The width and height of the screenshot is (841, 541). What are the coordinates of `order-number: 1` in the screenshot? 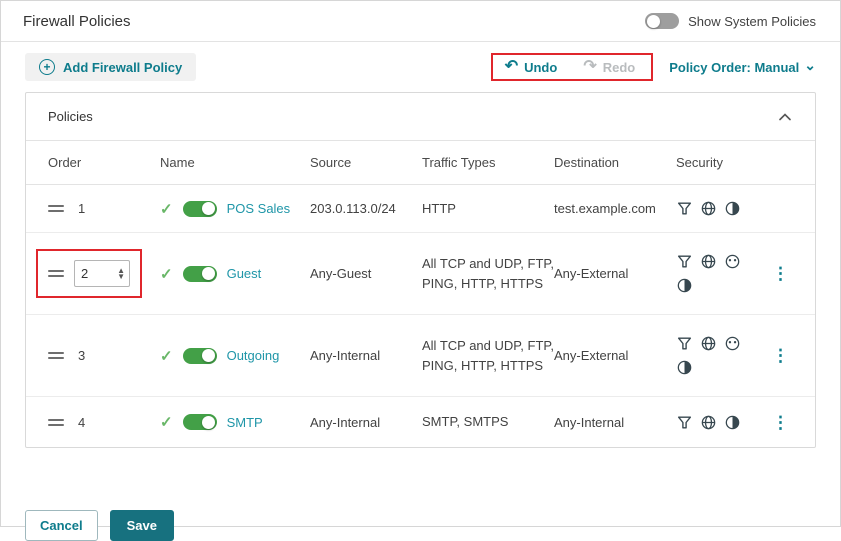 It's located at (82, 208).